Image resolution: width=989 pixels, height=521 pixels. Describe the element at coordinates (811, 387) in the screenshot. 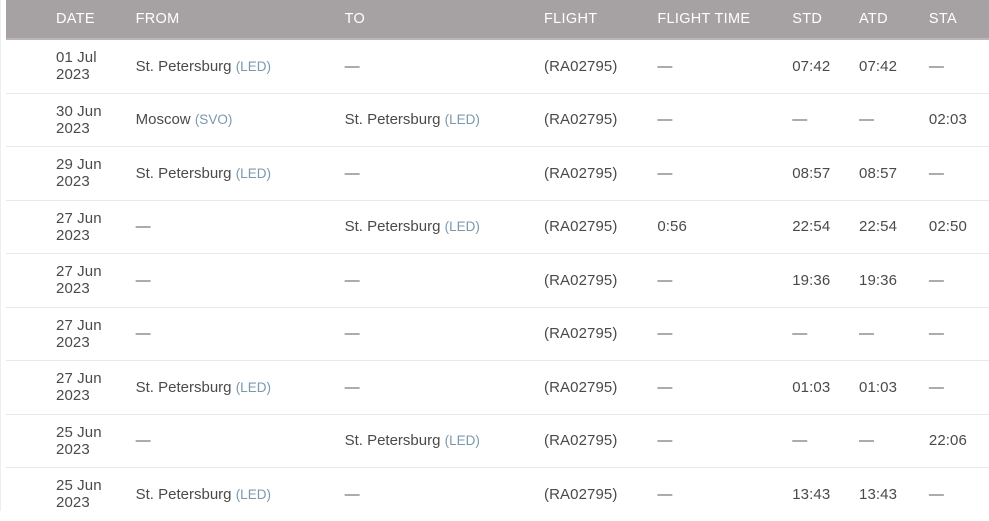

I see `std-value: 01:03` at that location.